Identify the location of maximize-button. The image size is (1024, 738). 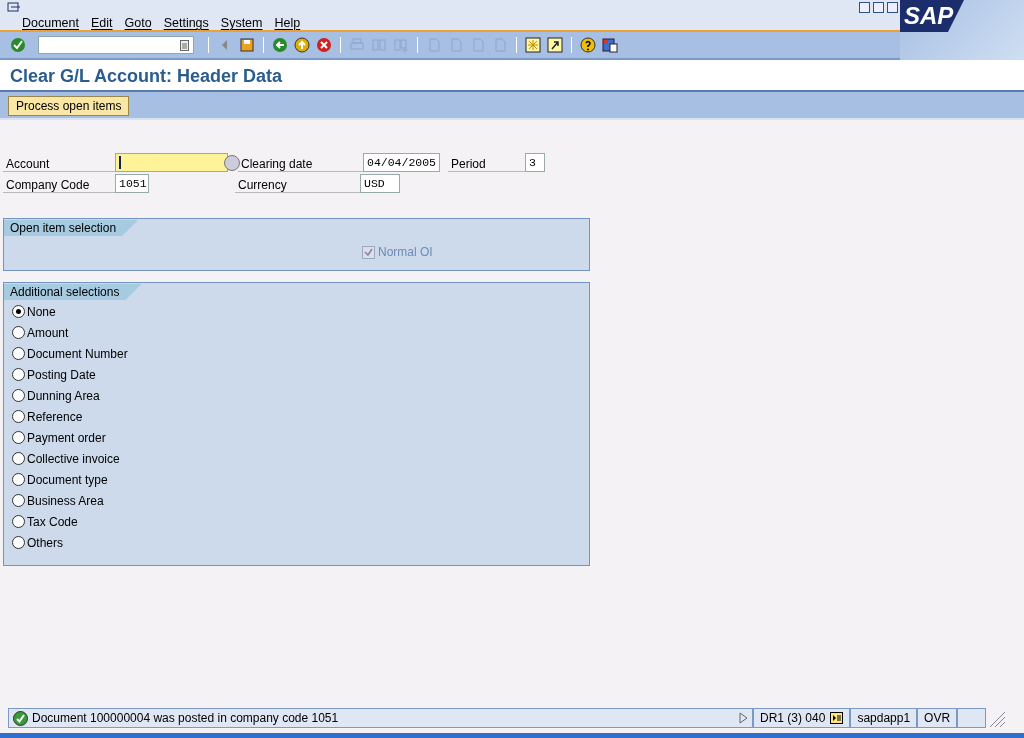
(878, 7).